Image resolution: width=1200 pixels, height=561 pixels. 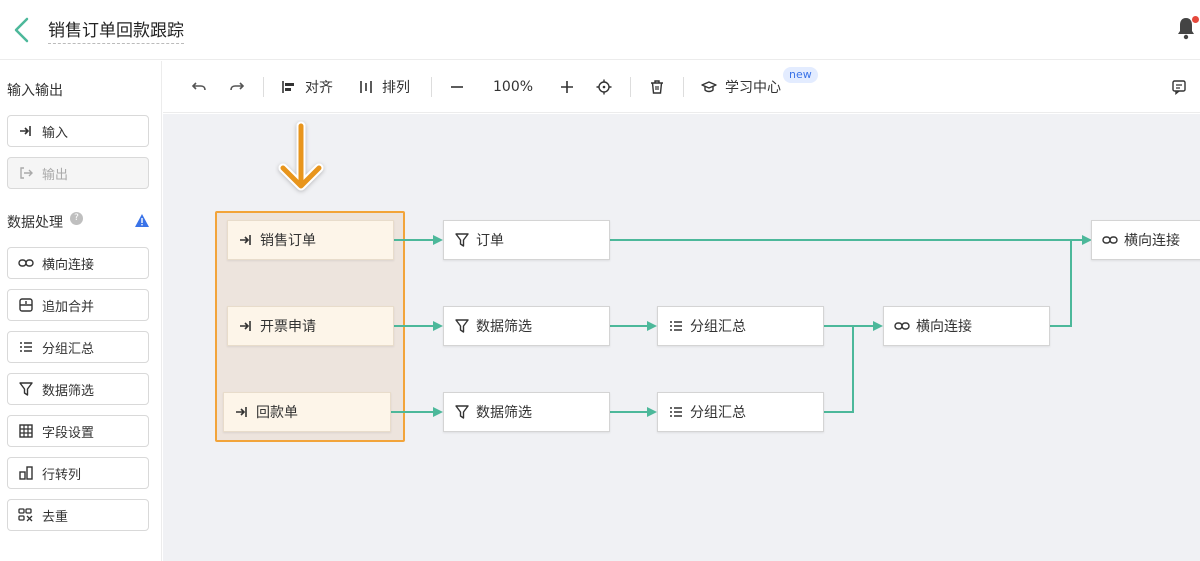 I want to click on locate-crosshair-icon, so click(x=604, y=87).